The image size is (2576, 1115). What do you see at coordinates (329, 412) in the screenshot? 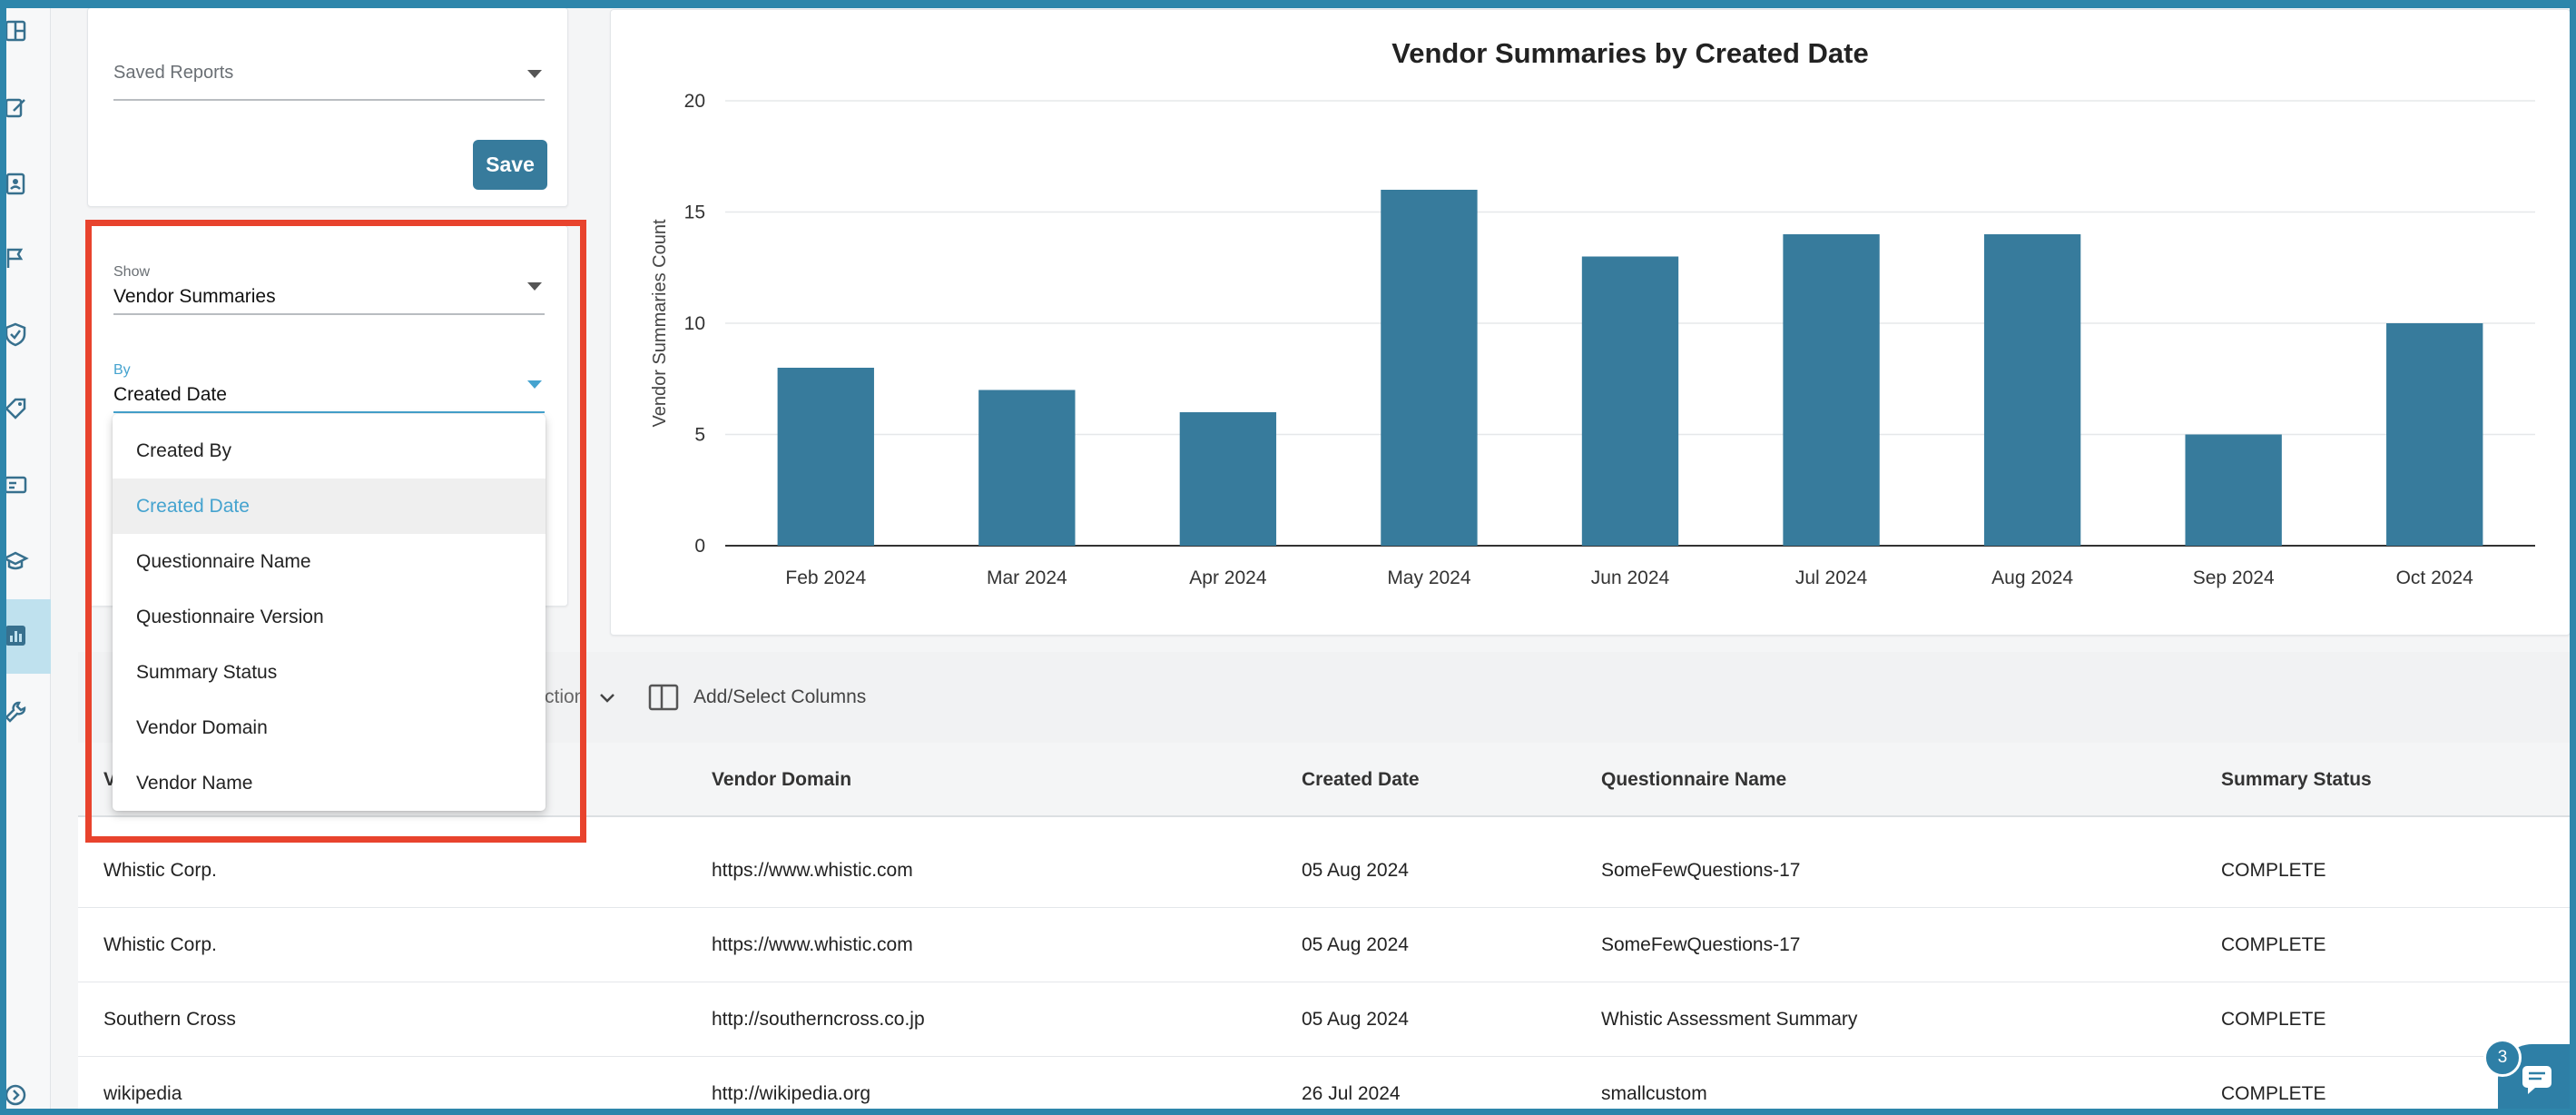
I see `by-underline` at bounding box center [329, 412].